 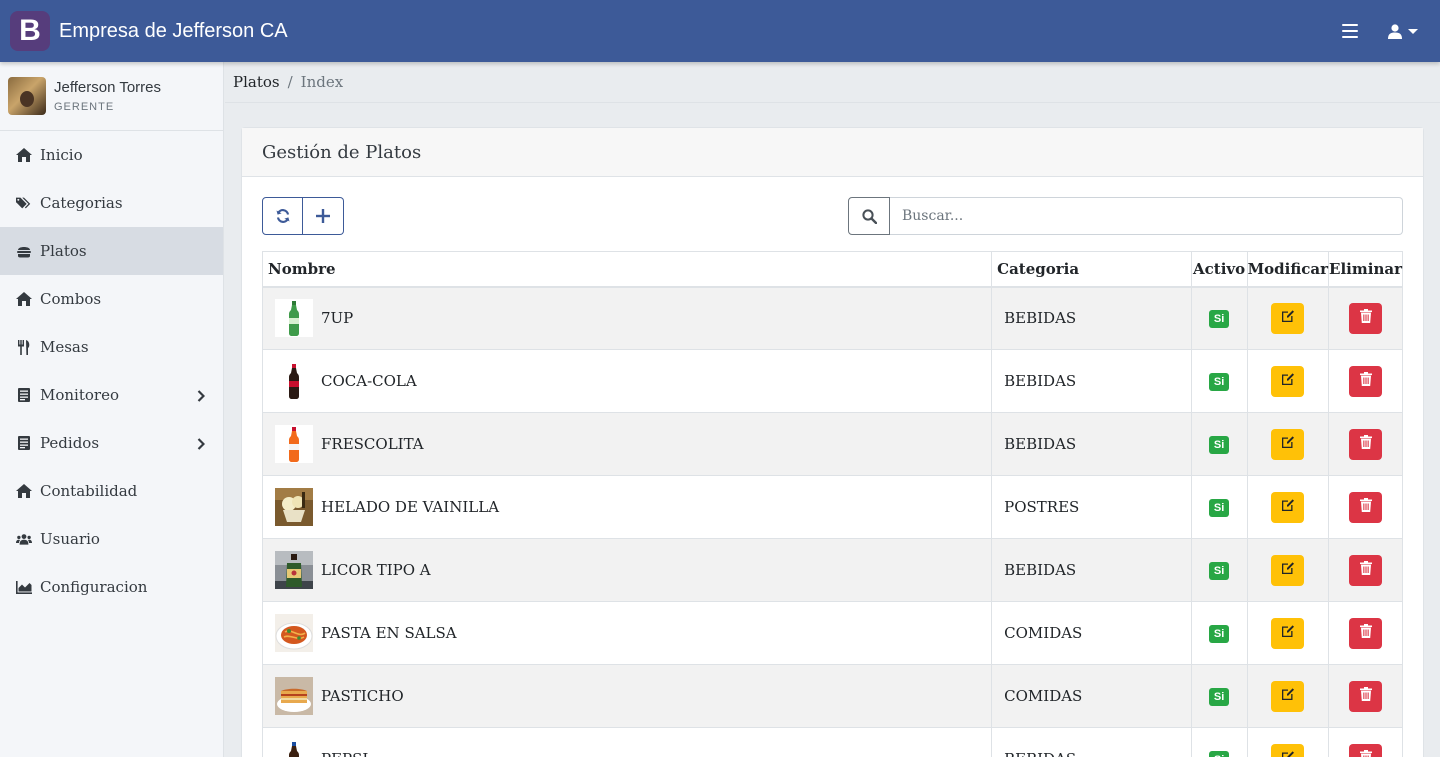 I want to click on product-name: PASTA EN SALSA, so click(x=389, y=633).